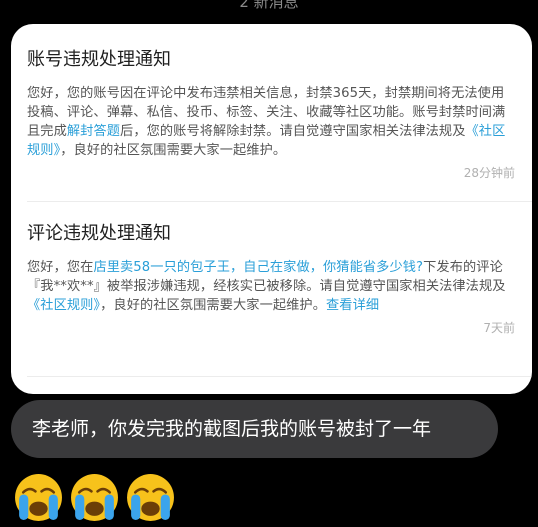 Image resolution: width=538 pixels, height=527 pixels. I want to click on notice-title: 账号违规处理通知, so click(99, 59).